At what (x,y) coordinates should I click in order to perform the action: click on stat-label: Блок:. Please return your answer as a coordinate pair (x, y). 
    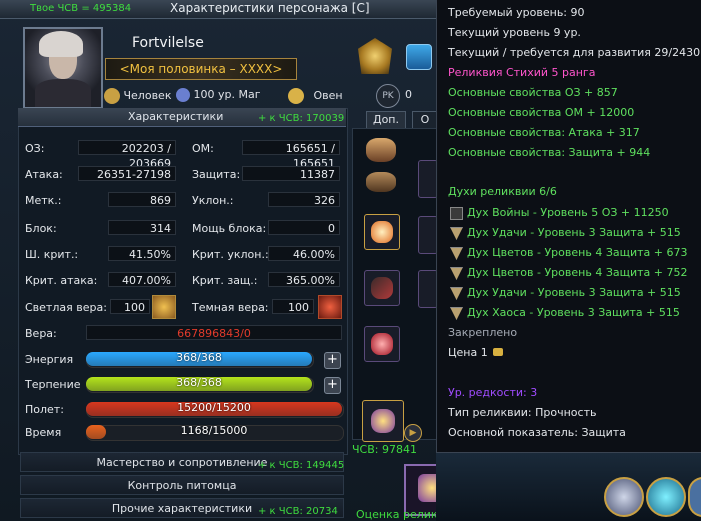
    Looking at the image, I should click on (41, 228).